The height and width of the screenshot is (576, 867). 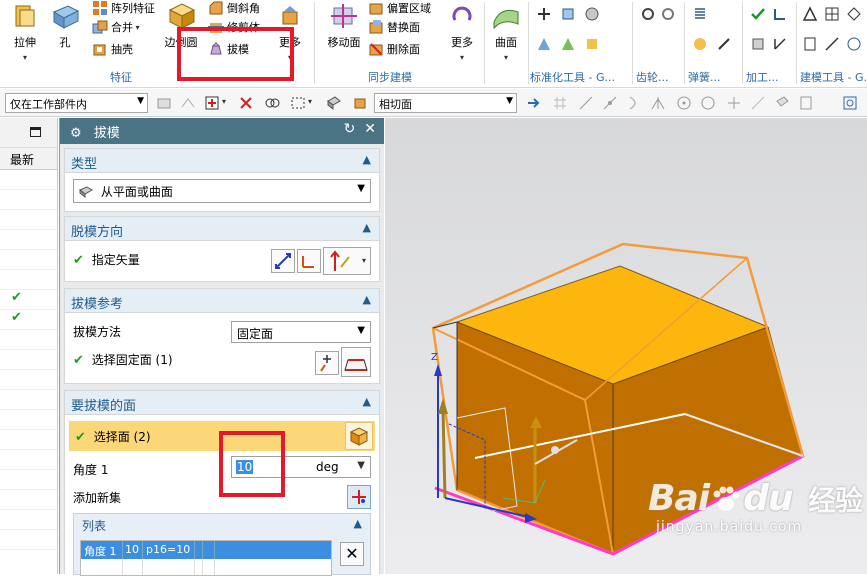 I want to click on rectangle-select-icon, so click(x=298, y=103).